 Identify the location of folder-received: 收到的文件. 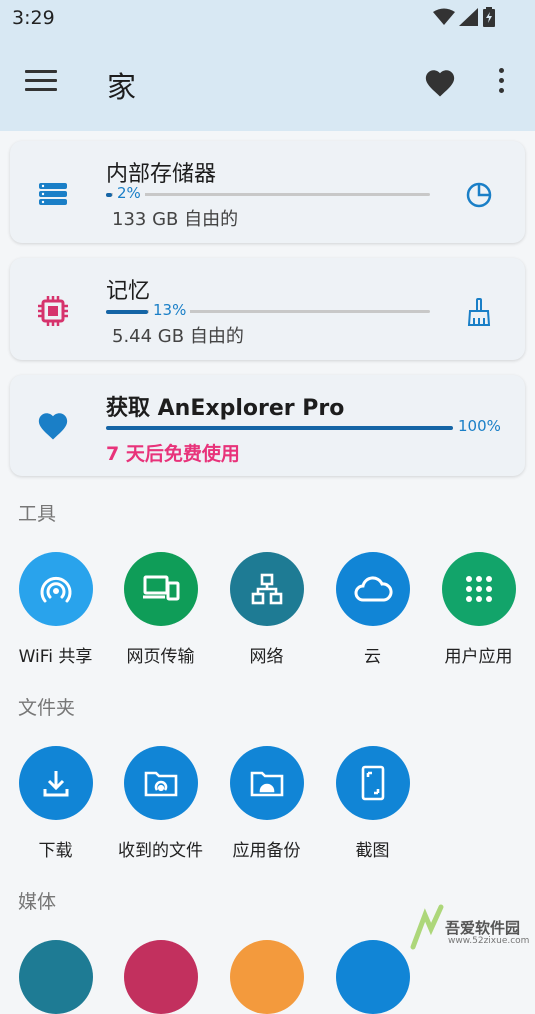
(160, 803).